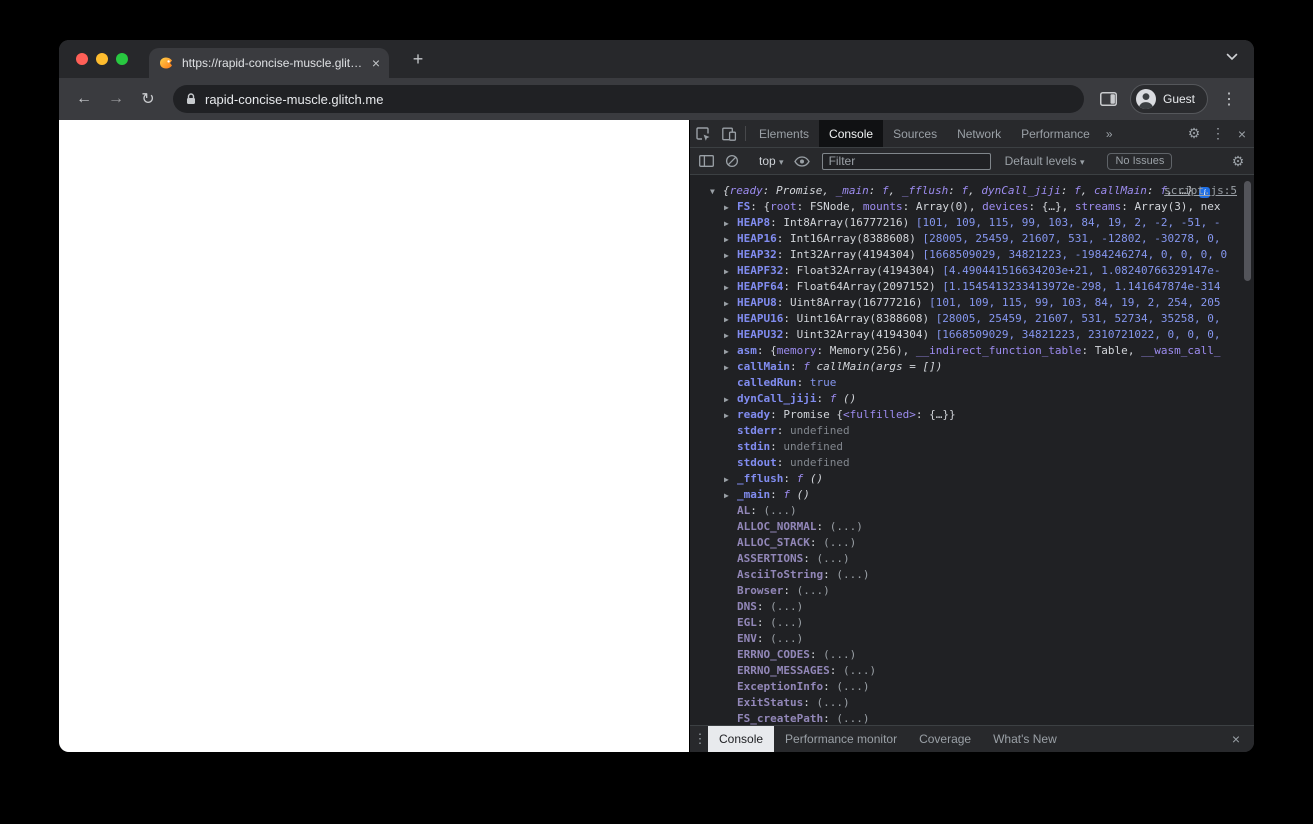 This screenshot has width=1313, height=824. I want to click on devtools-menu-kebab-icon: ⋮, so click(1218, 133).